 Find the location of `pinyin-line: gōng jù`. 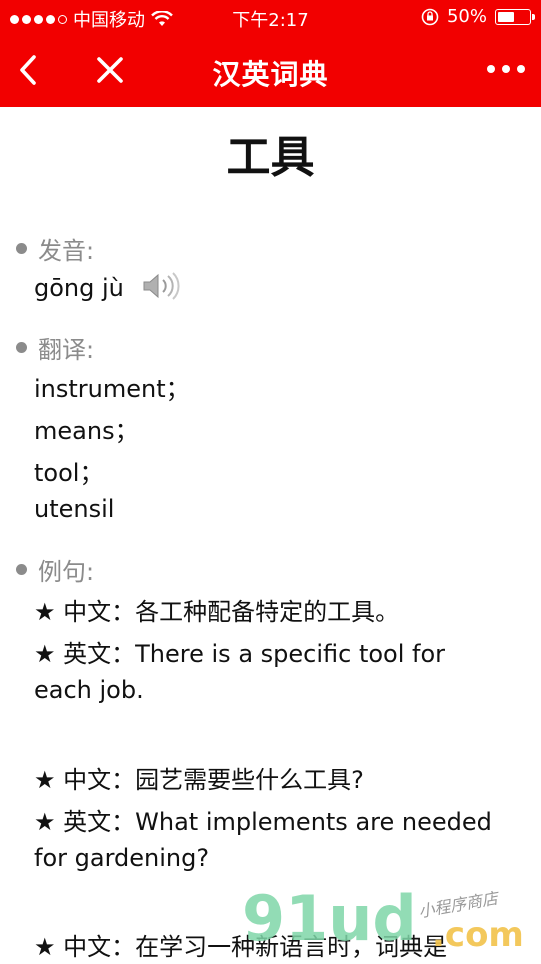

pinyin-line: gōng jù is located at coordinates (109, 289).